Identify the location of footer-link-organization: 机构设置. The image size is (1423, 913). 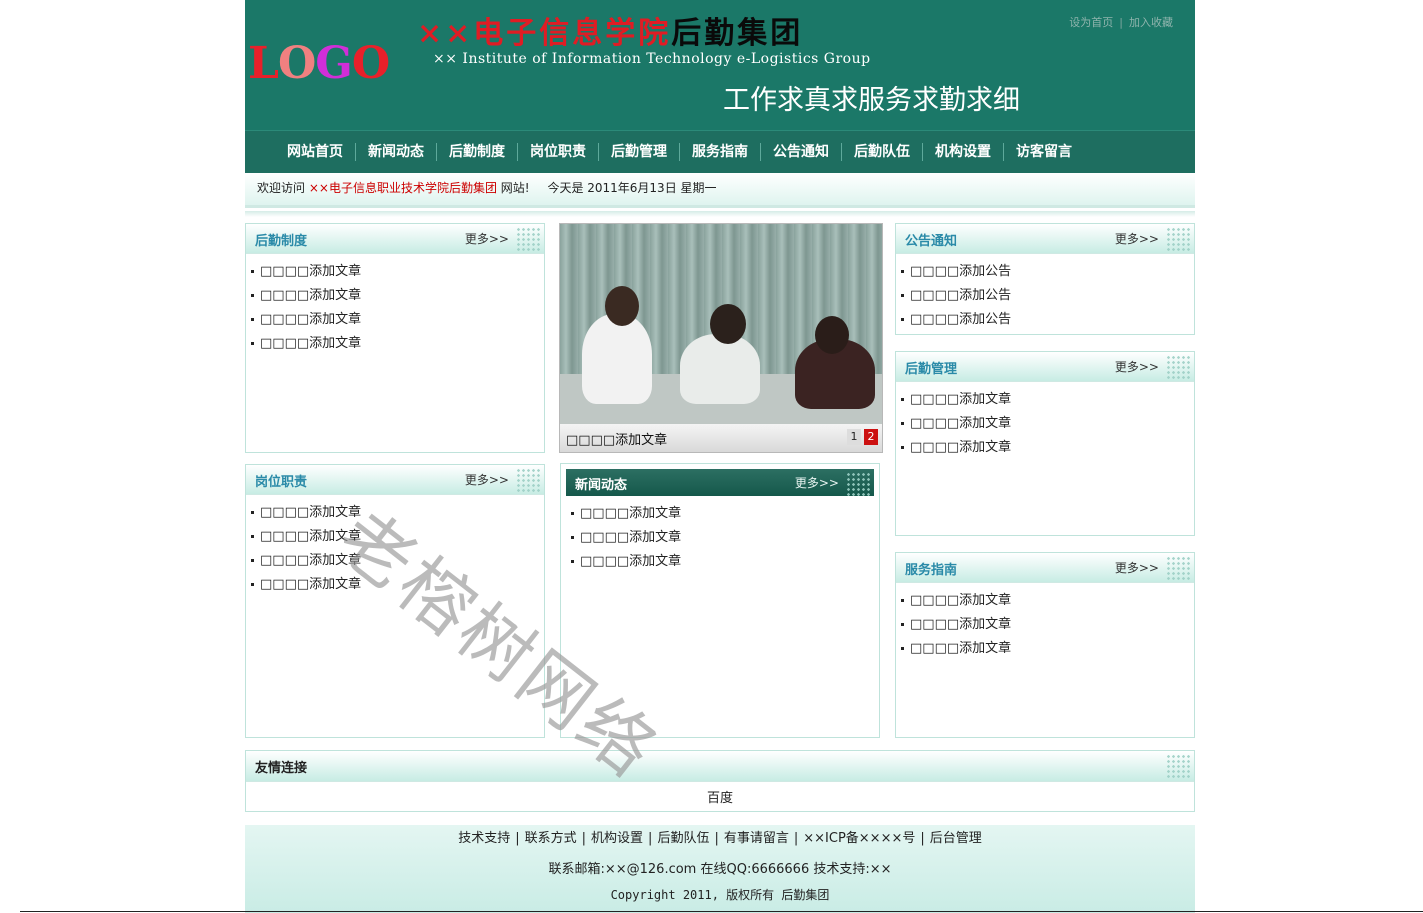
(617, 838).